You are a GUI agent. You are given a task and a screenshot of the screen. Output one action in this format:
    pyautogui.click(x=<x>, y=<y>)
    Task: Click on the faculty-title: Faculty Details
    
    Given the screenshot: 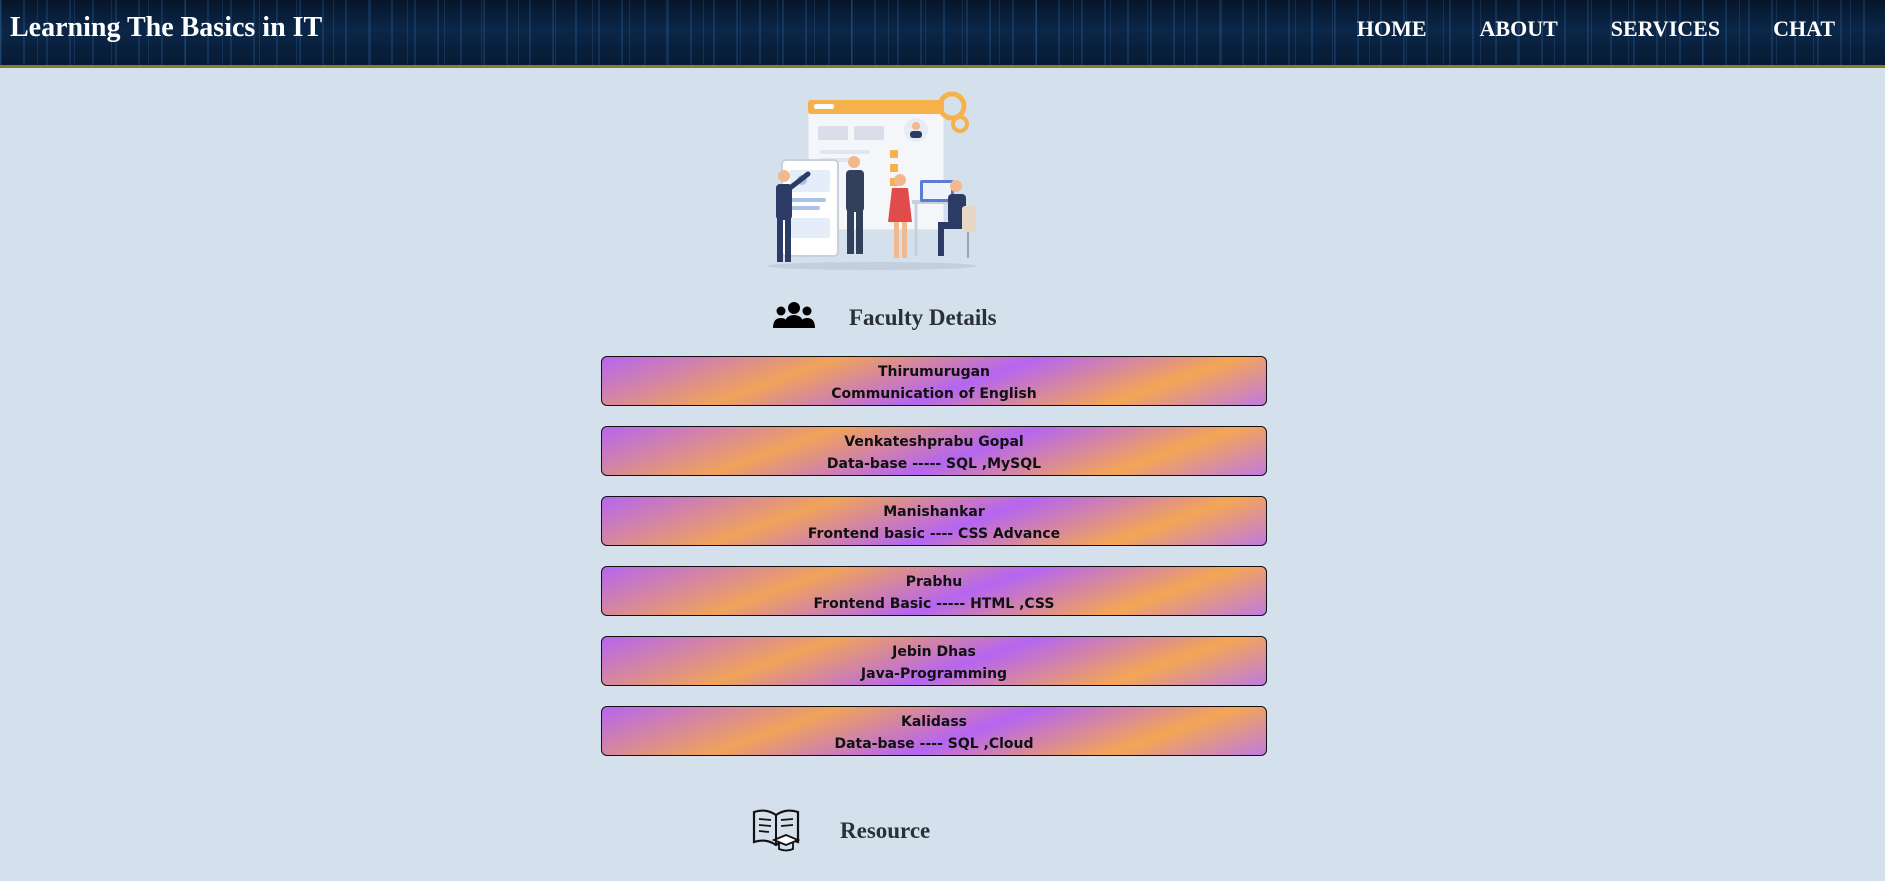 What is the action you would take?
    pyautogui.click(x=923, y=317)
    